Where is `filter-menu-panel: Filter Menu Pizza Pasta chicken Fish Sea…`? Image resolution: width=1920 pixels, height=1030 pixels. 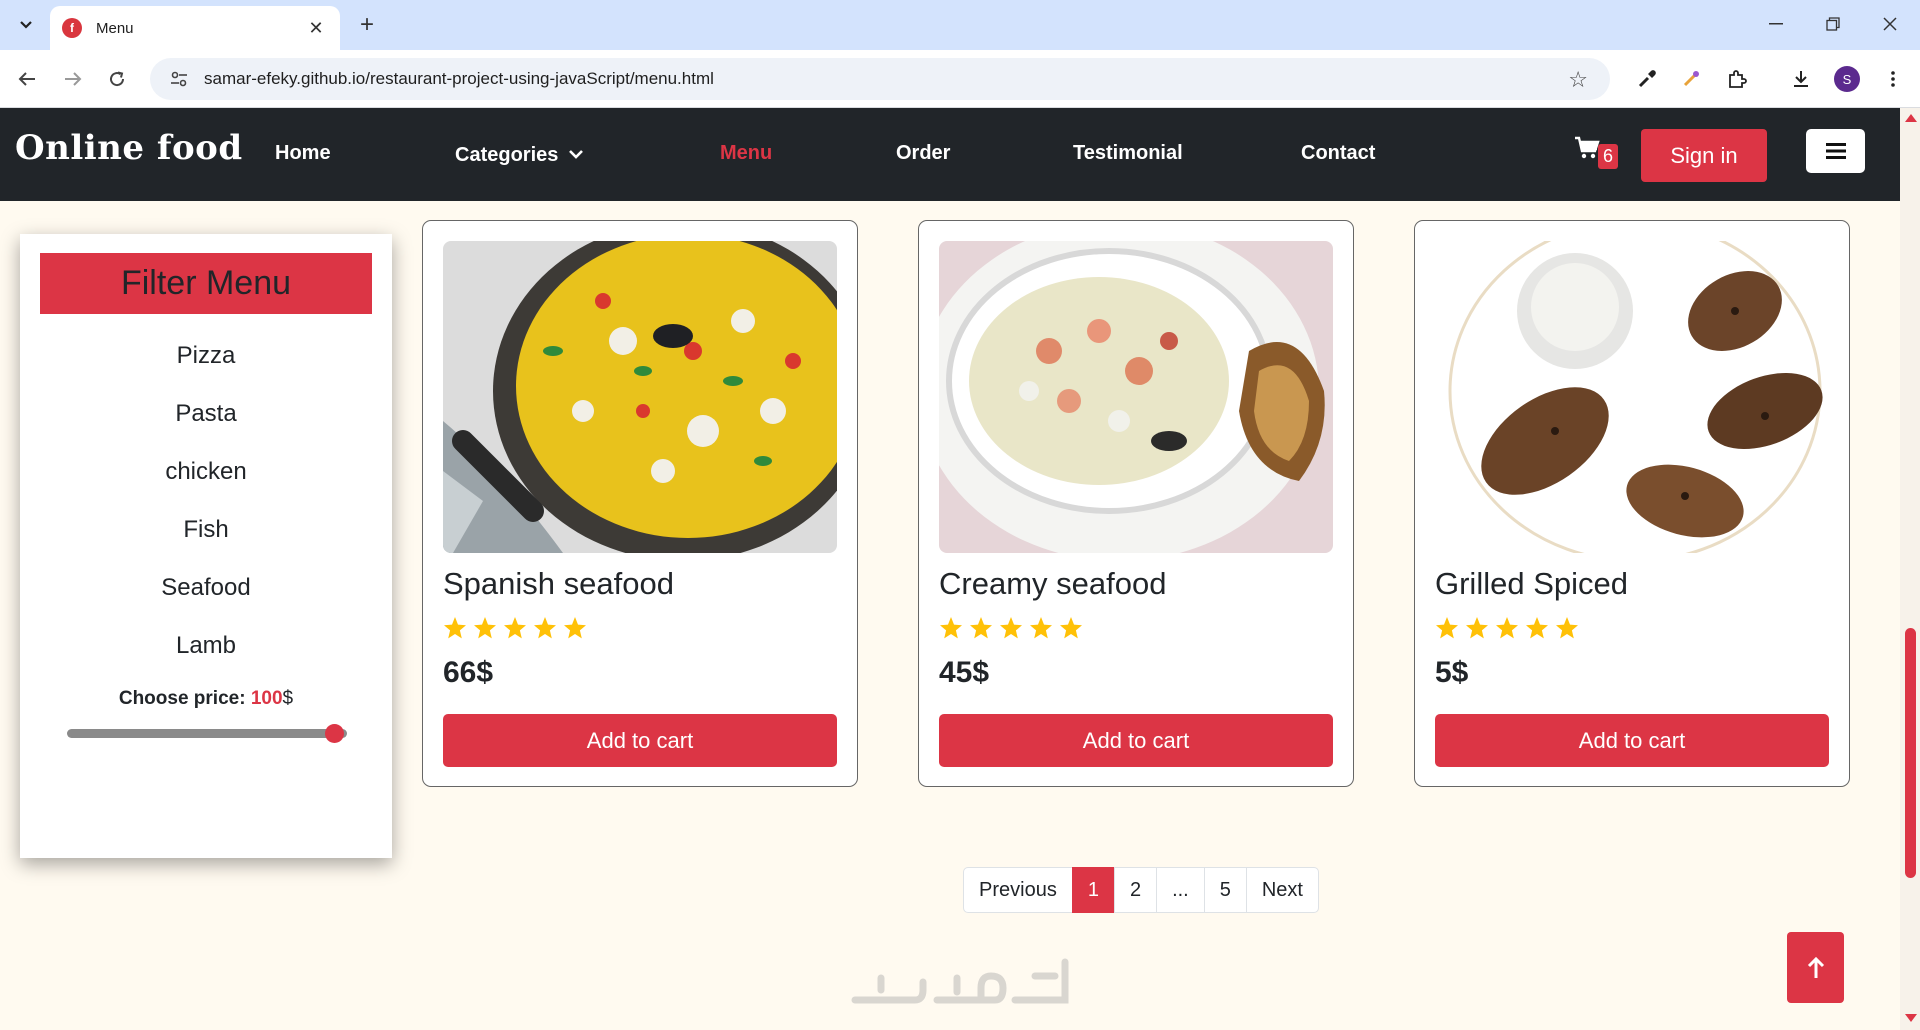
filter-menu-panel: Filter Menu Pizza Pasta chicken Fish Sea… is located at coordinates (206, 546).